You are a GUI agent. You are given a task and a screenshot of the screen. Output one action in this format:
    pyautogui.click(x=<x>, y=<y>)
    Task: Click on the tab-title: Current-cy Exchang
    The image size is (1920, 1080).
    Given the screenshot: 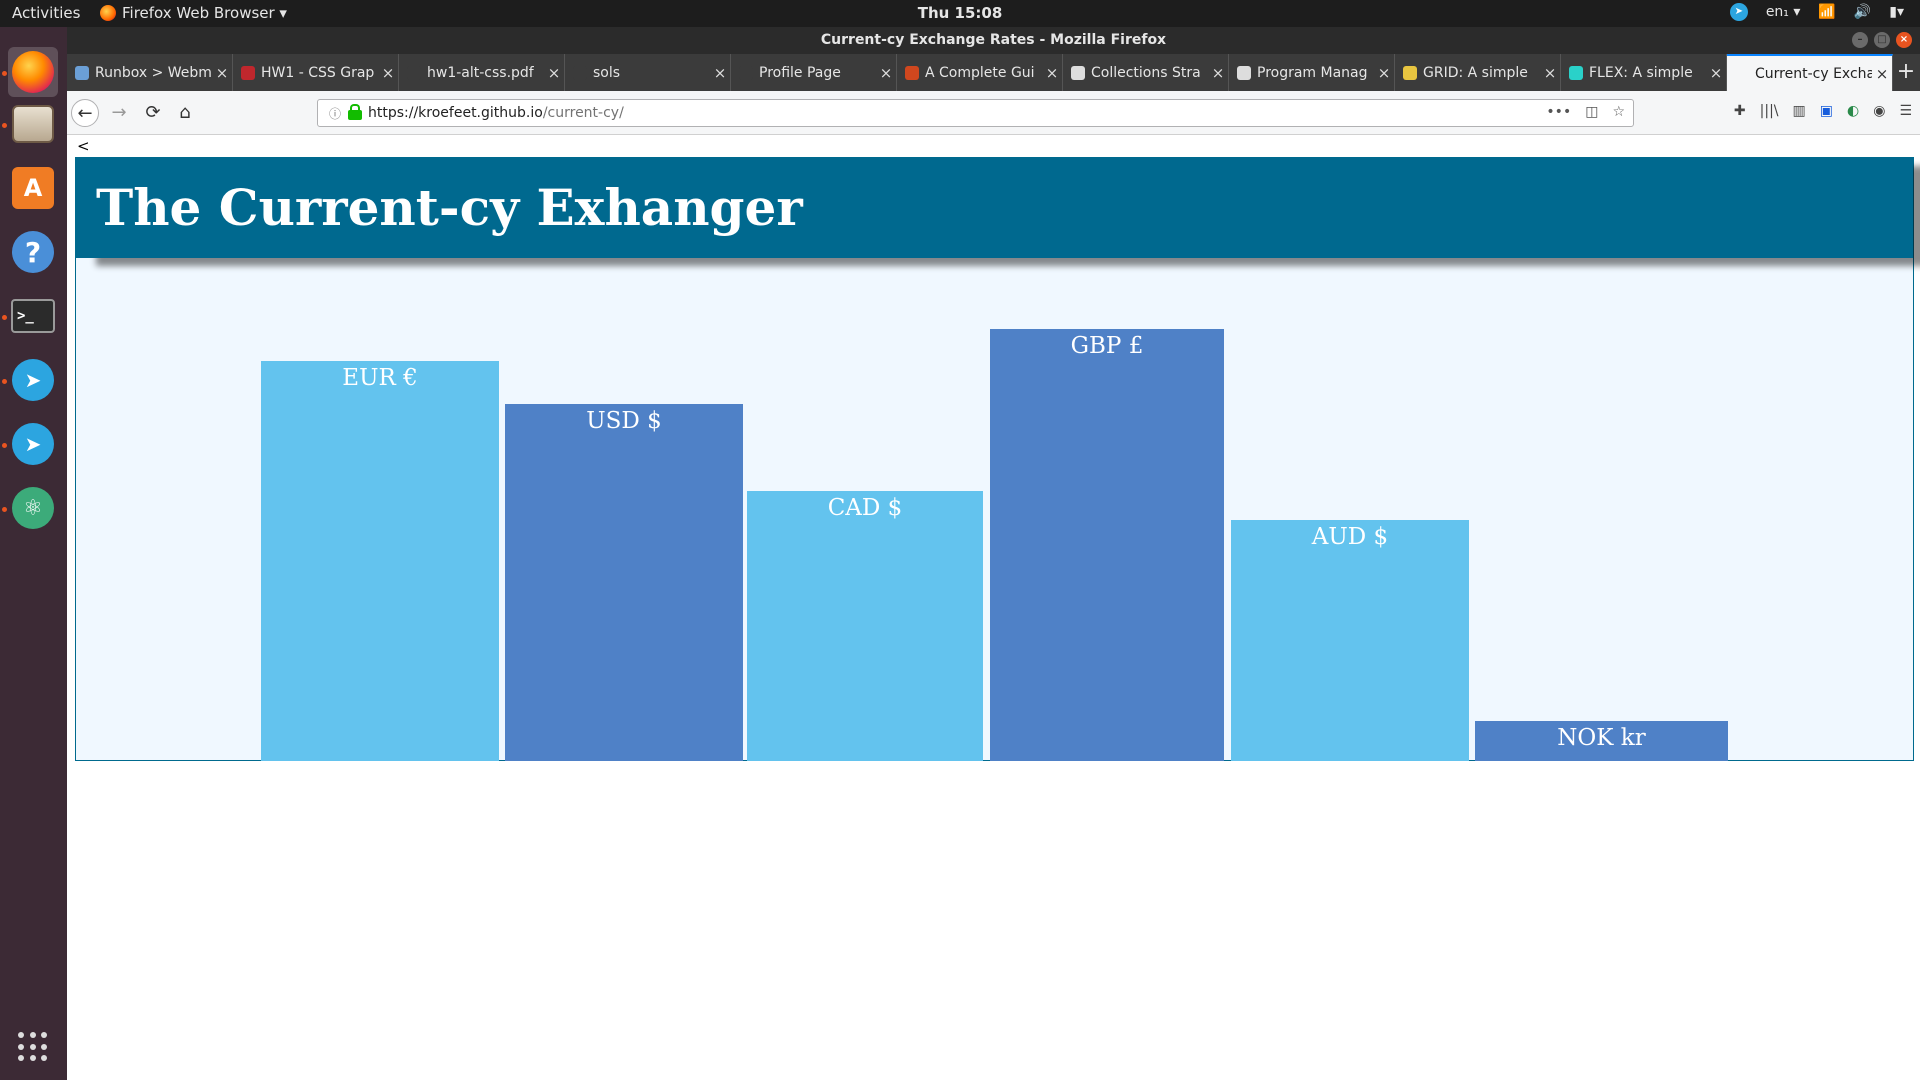 What is the action you would take?
    pyautogui.click(x=1813, y=73)
    